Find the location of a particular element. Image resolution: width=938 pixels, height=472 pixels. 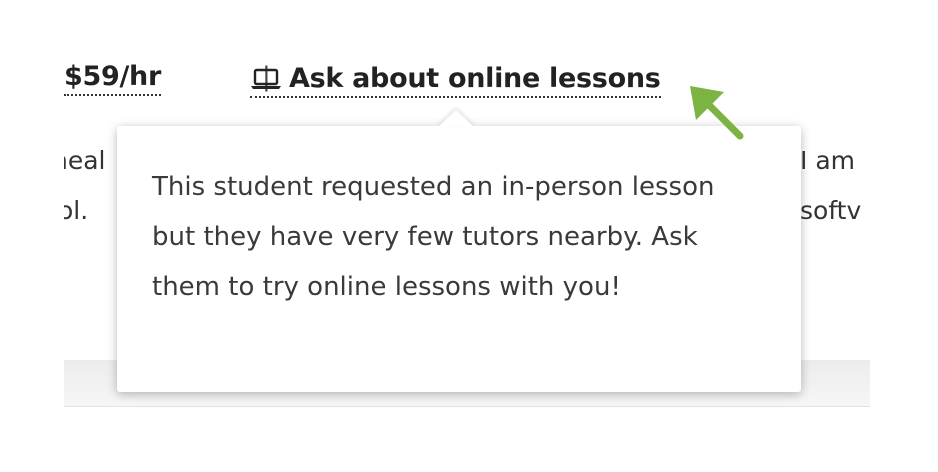

ask-online-lessons-link: Ask about online lessons is located at coordinates (455, 80).